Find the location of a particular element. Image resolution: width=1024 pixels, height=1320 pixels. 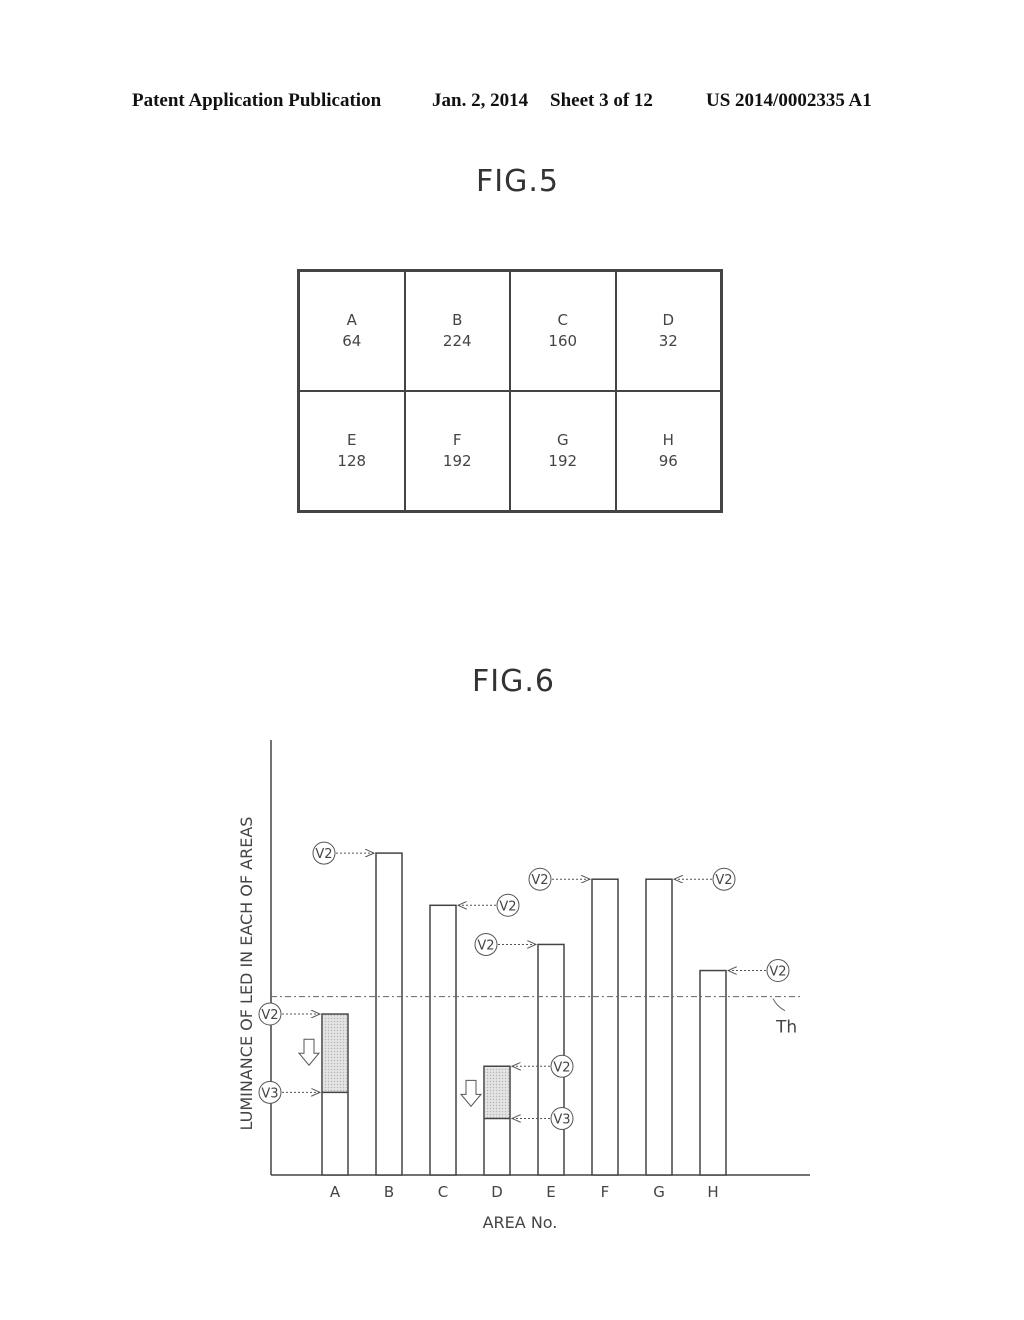

threshold-label: Th is located at coordinates (786, 1028).